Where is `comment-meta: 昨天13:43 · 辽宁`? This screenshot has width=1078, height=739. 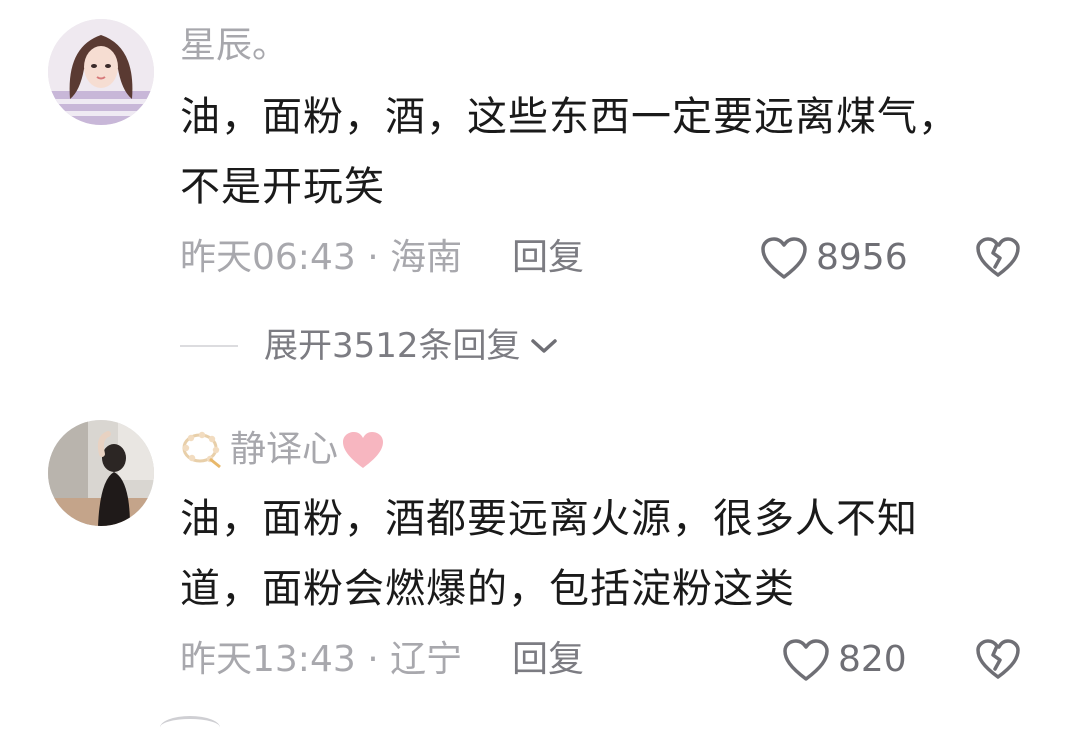
comment-meta: 昨天13:43 · 辽宁 is located at coordinates (321, 659).